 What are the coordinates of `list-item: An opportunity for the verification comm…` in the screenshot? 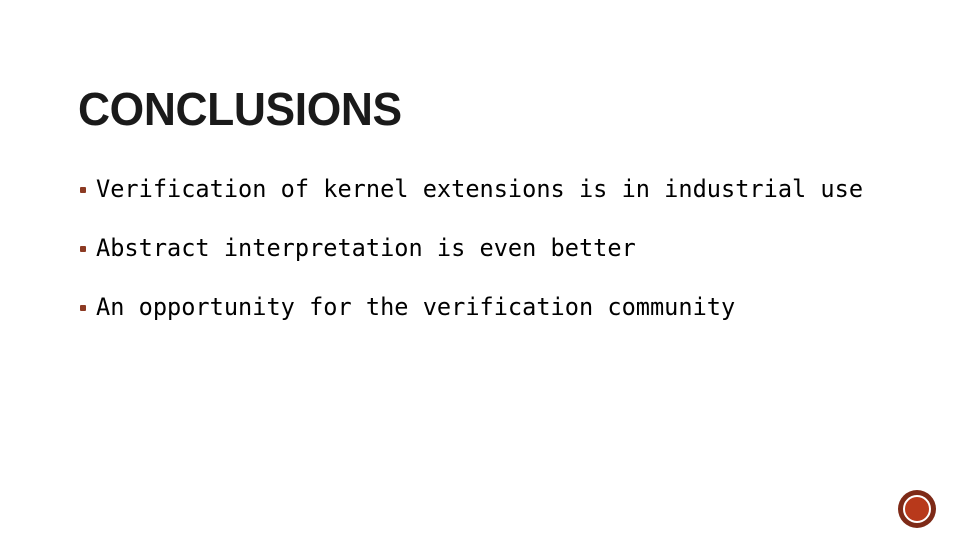 It's located at (508, 307).